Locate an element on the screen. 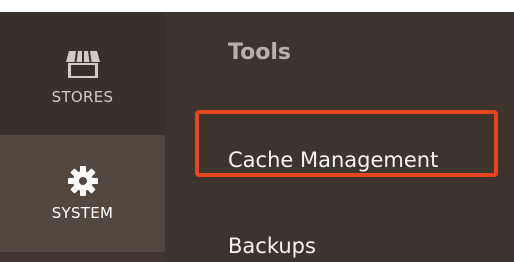 This screenshot has width=514, height=262. store-icon is located at coordinates (83, 64).